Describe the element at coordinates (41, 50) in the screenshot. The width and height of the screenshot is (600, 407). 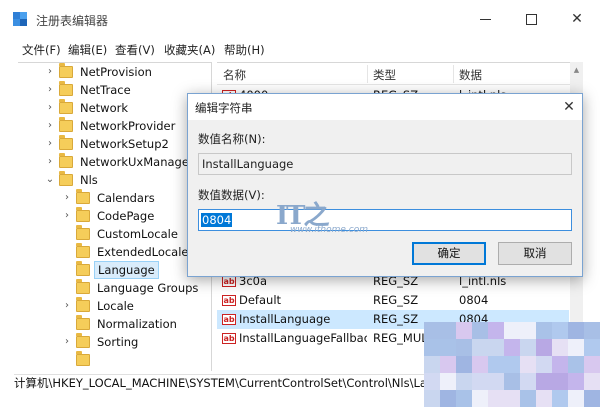
I see `menu-file: 文件(F)` at that location.